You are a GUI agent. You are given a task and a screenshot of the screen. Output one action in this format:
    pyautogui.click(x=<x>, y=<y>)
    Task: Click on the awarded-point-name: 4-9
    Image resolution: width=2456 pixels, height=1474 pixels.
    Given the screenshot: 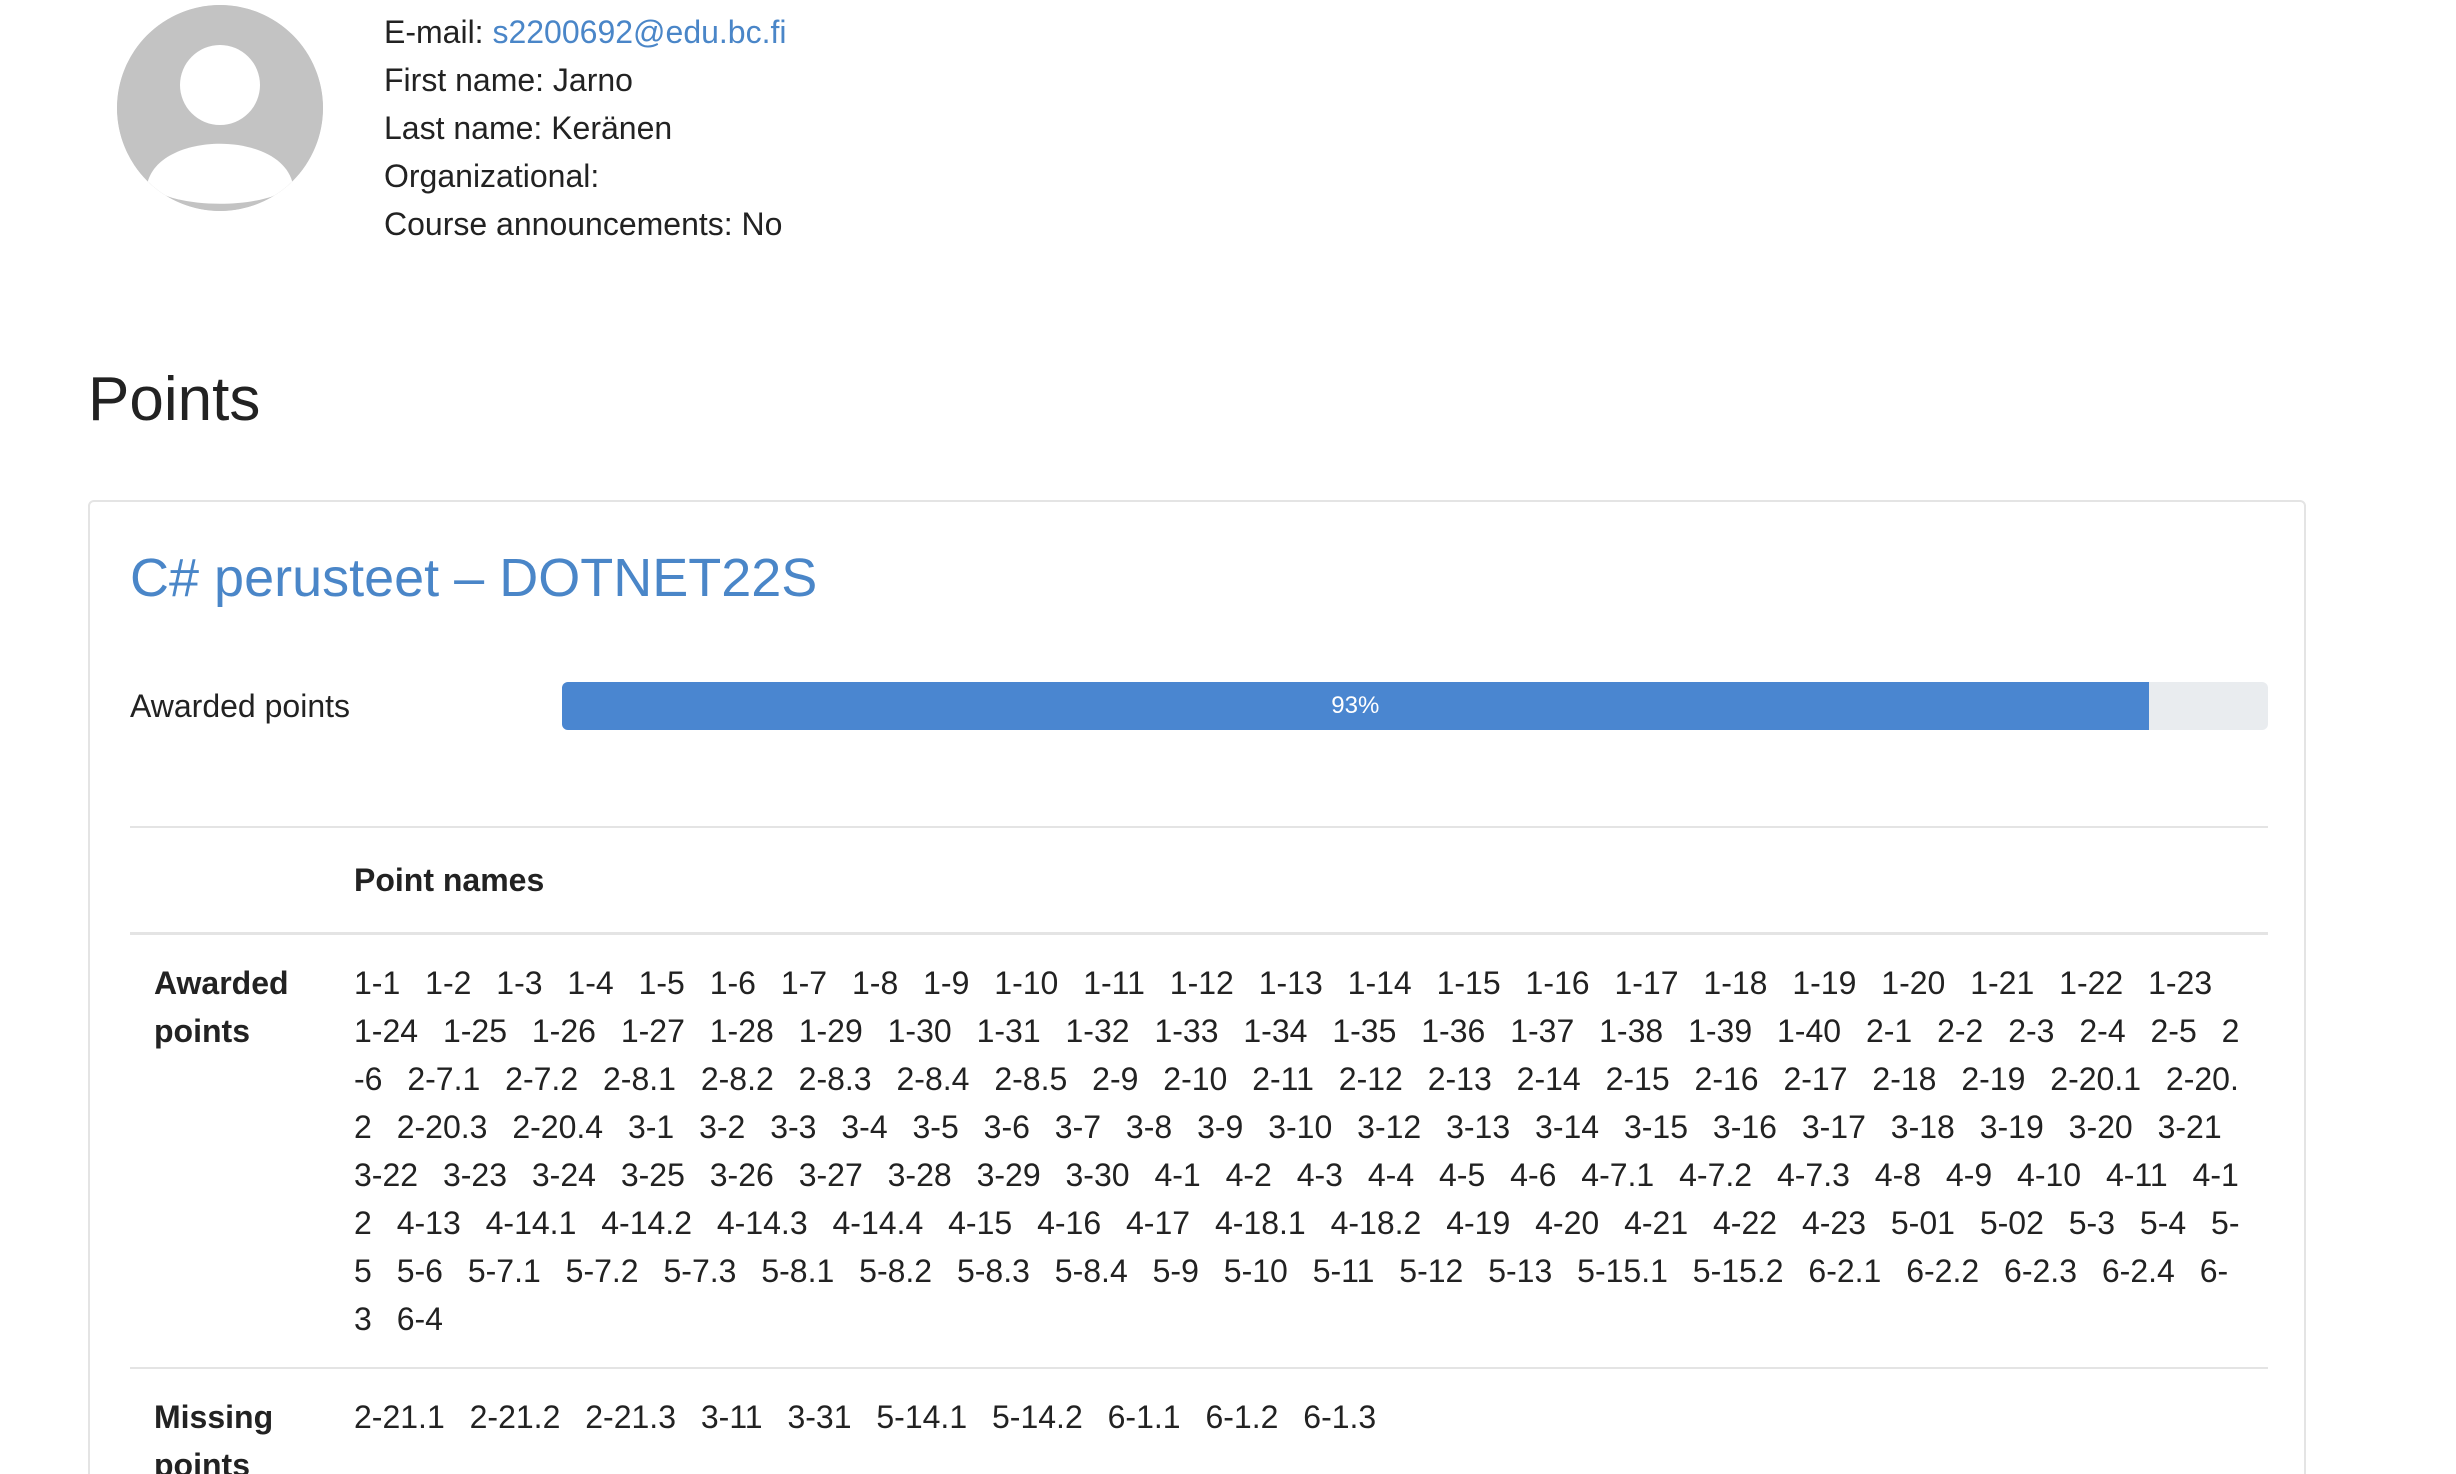 What is the action you would take?
    pyautogui.click(x=1969, y=1175)
    